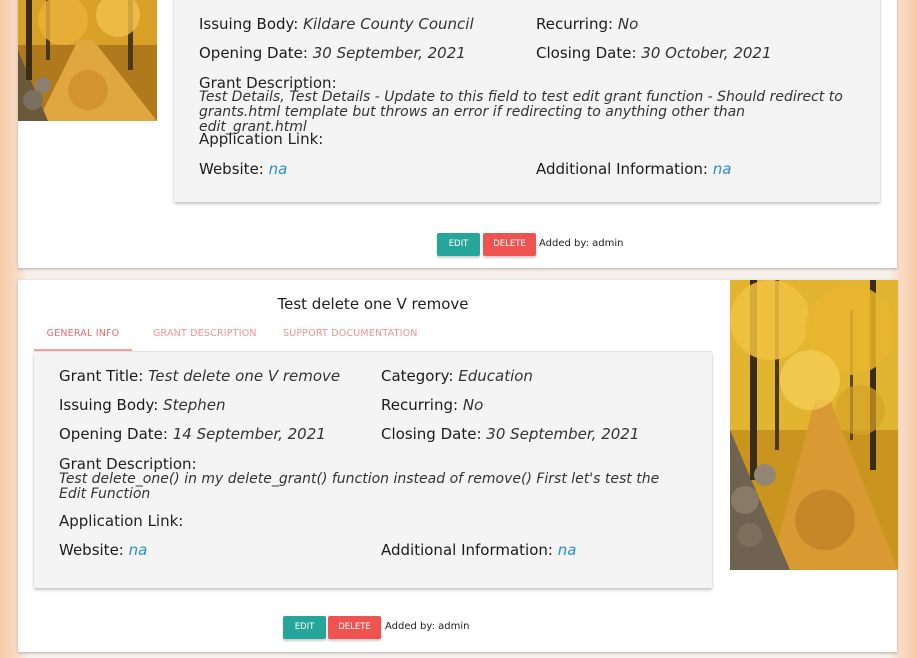 This screenshot has width=917, height=658. Describe the element at coordinates (706, 53) in the screenshot. I see `closing-date-value: 30 October, 2021` at that location.